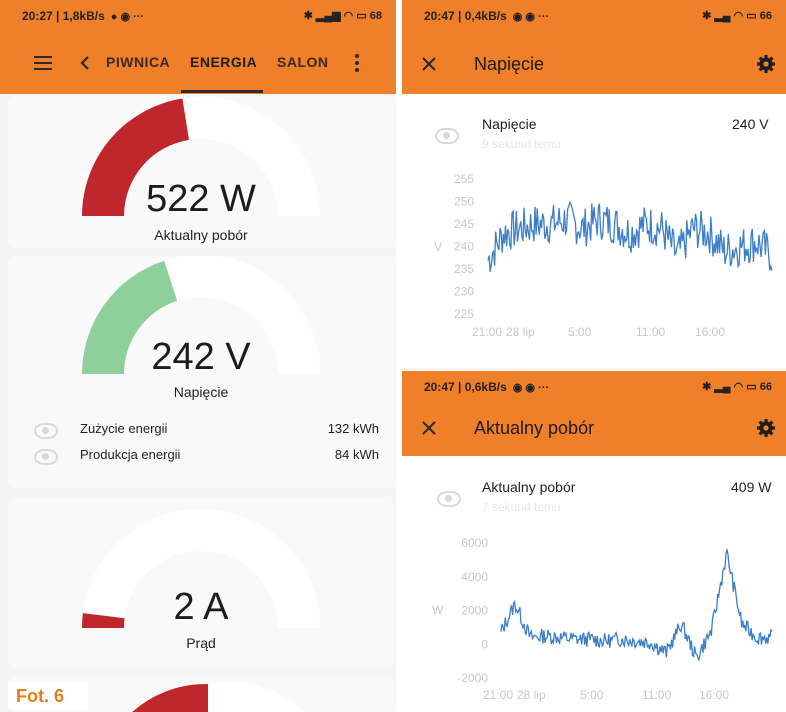 The image size is (786, 712). Describe the element at coordinates (127, 16) in the screenshot. I see `notification-icons: ● ◉ ···` at that location.